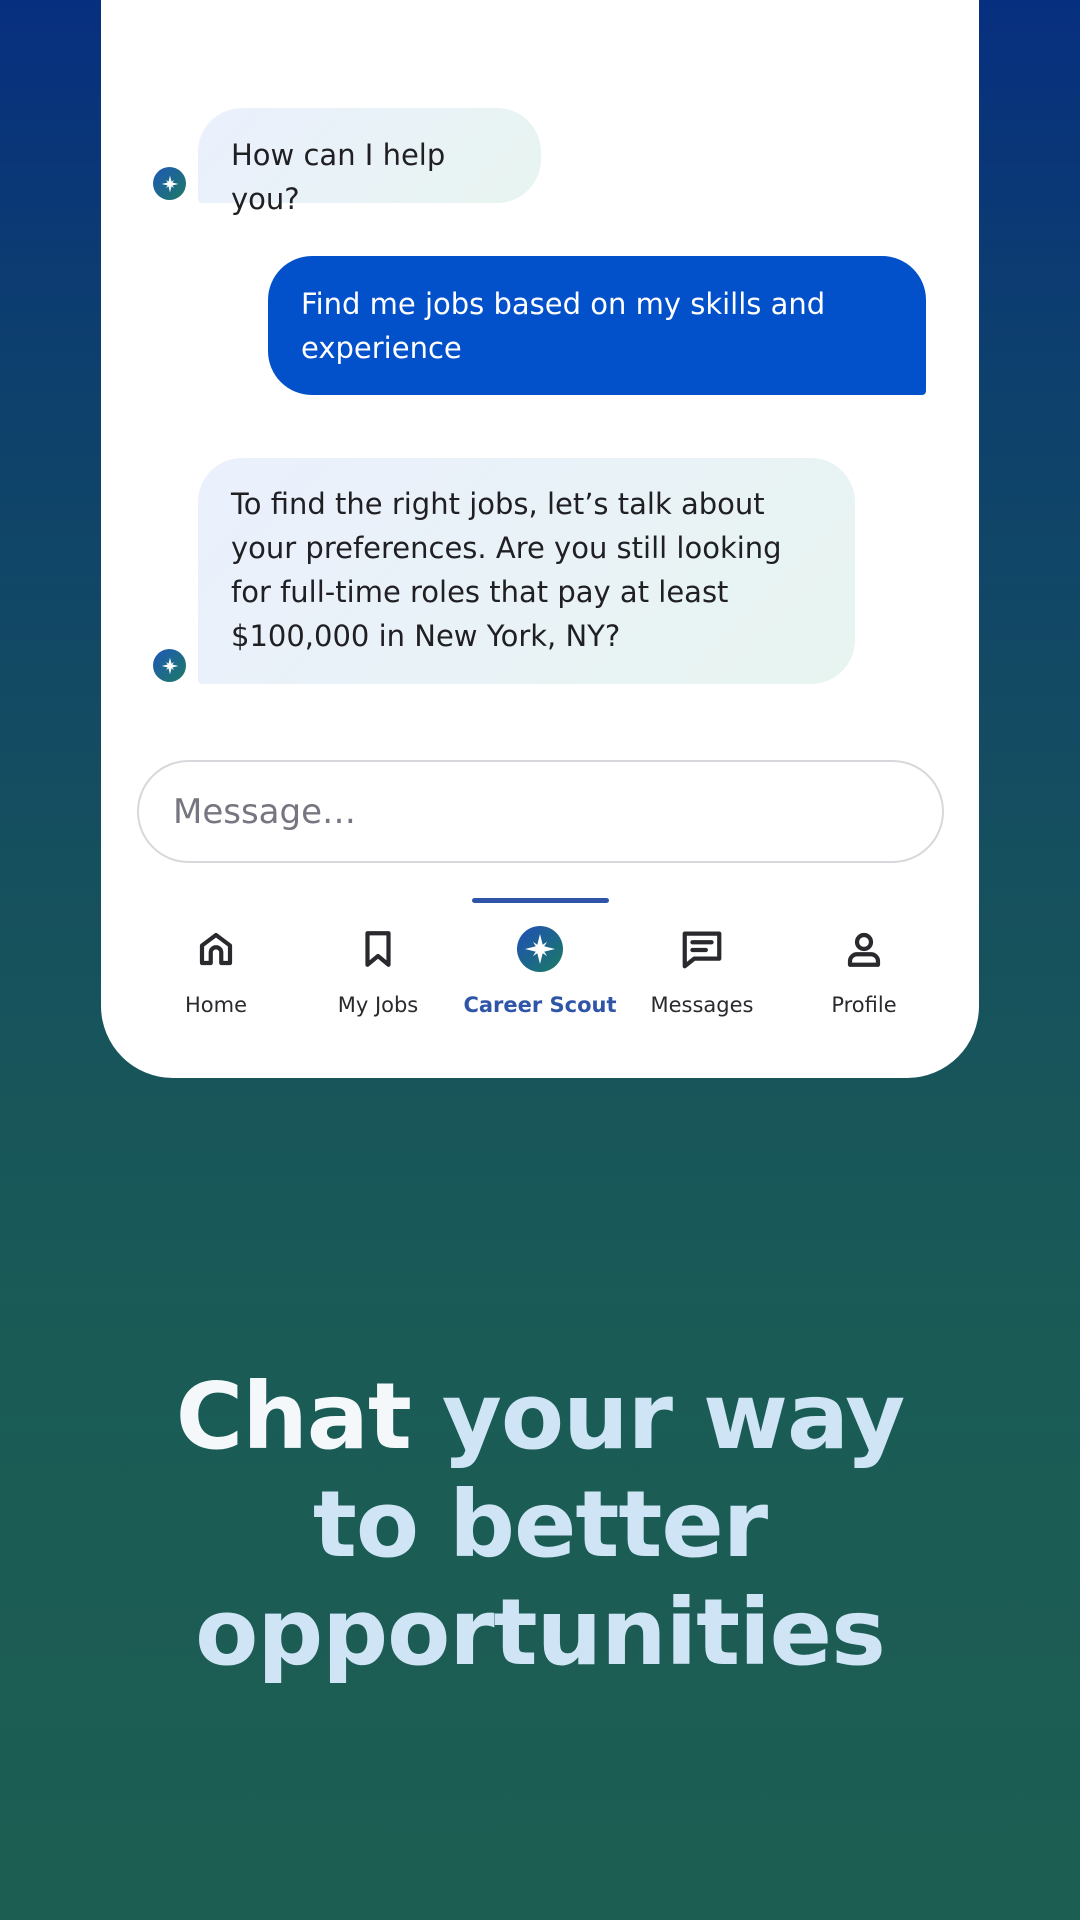 This screenshot has width=1080, height=1920. I want to click on tagline-highlight: your way, so click(673, 1416).